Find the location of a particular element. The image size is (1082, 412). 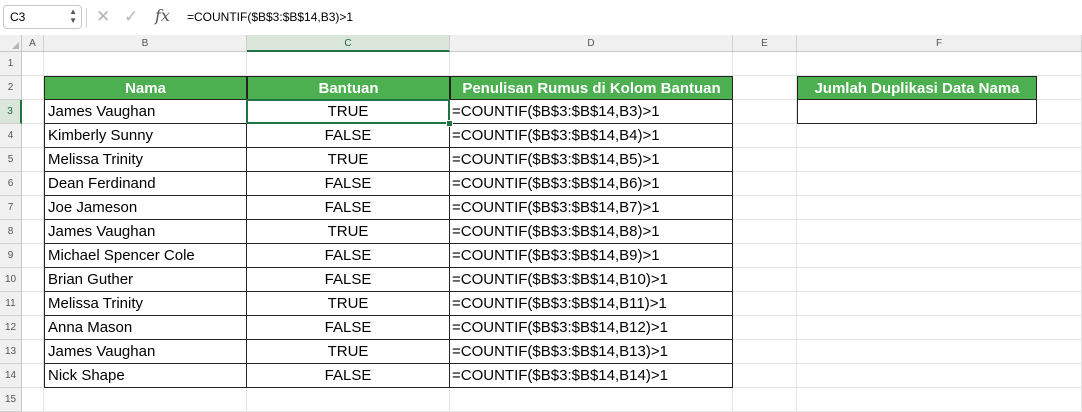

row-header-4: 4 is located at coordinates (11, 136).